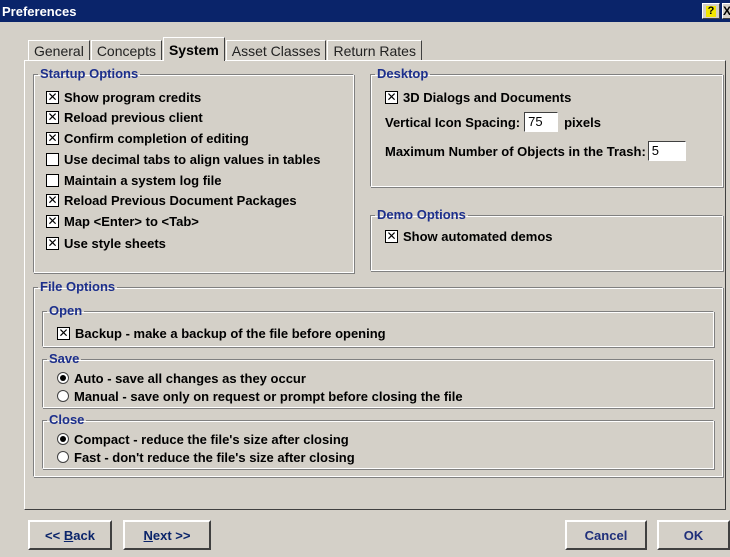  I want to click on back-button: << Back, so click(70, 535).